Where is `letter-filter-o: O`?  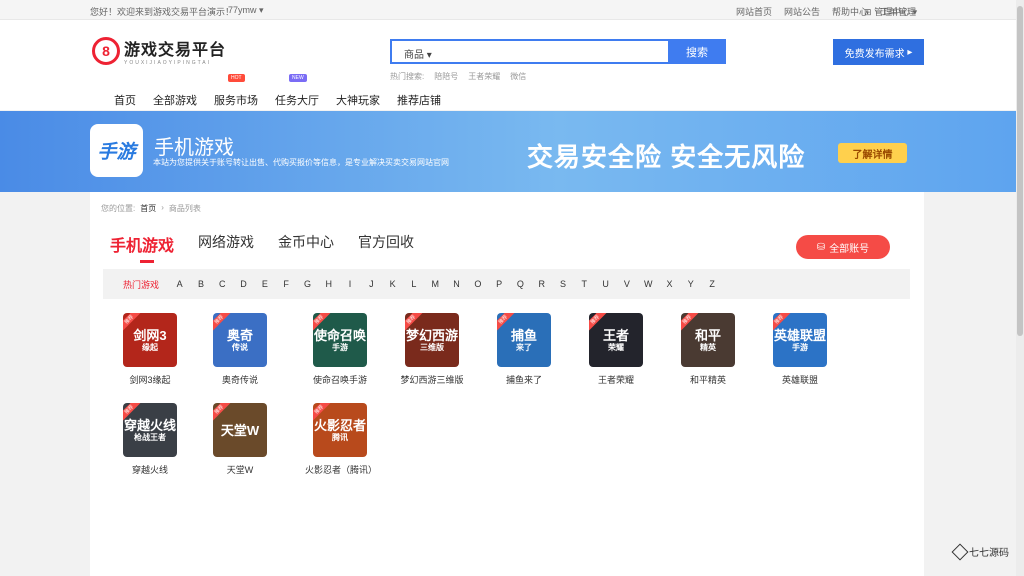 letter-filter-o: O is located at coordinates (477, 284).